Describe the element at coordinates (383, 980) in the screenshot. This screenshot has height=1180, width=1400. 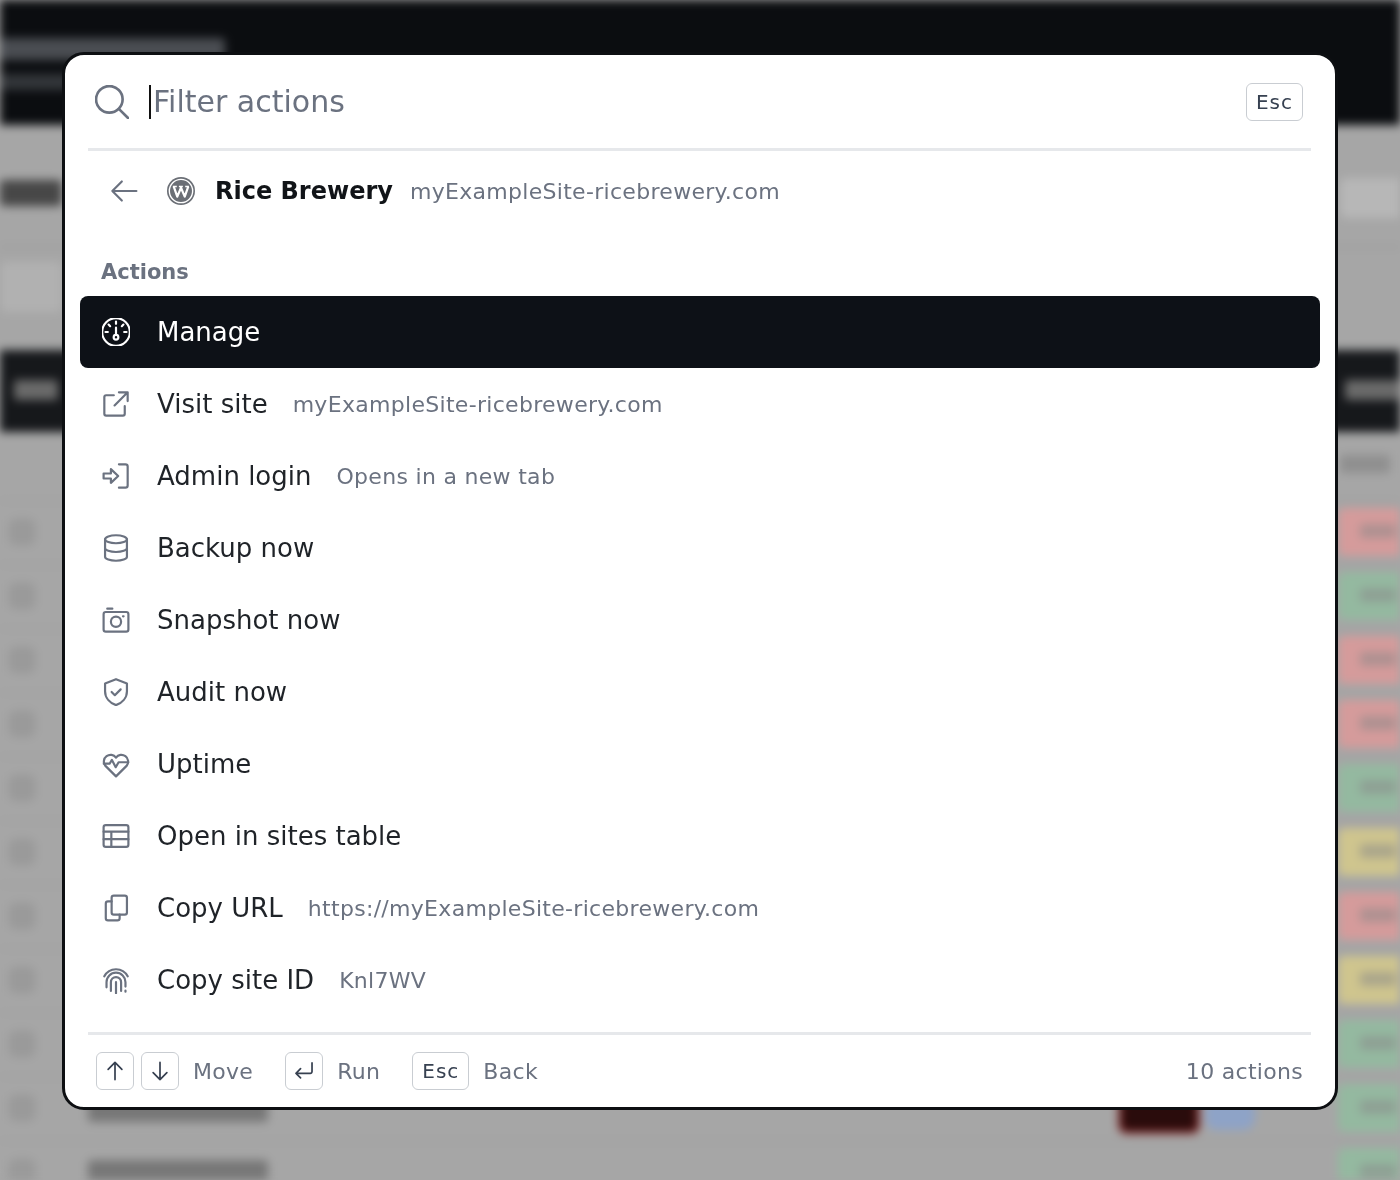
I see `action-detail: Knl7WV` at that location.